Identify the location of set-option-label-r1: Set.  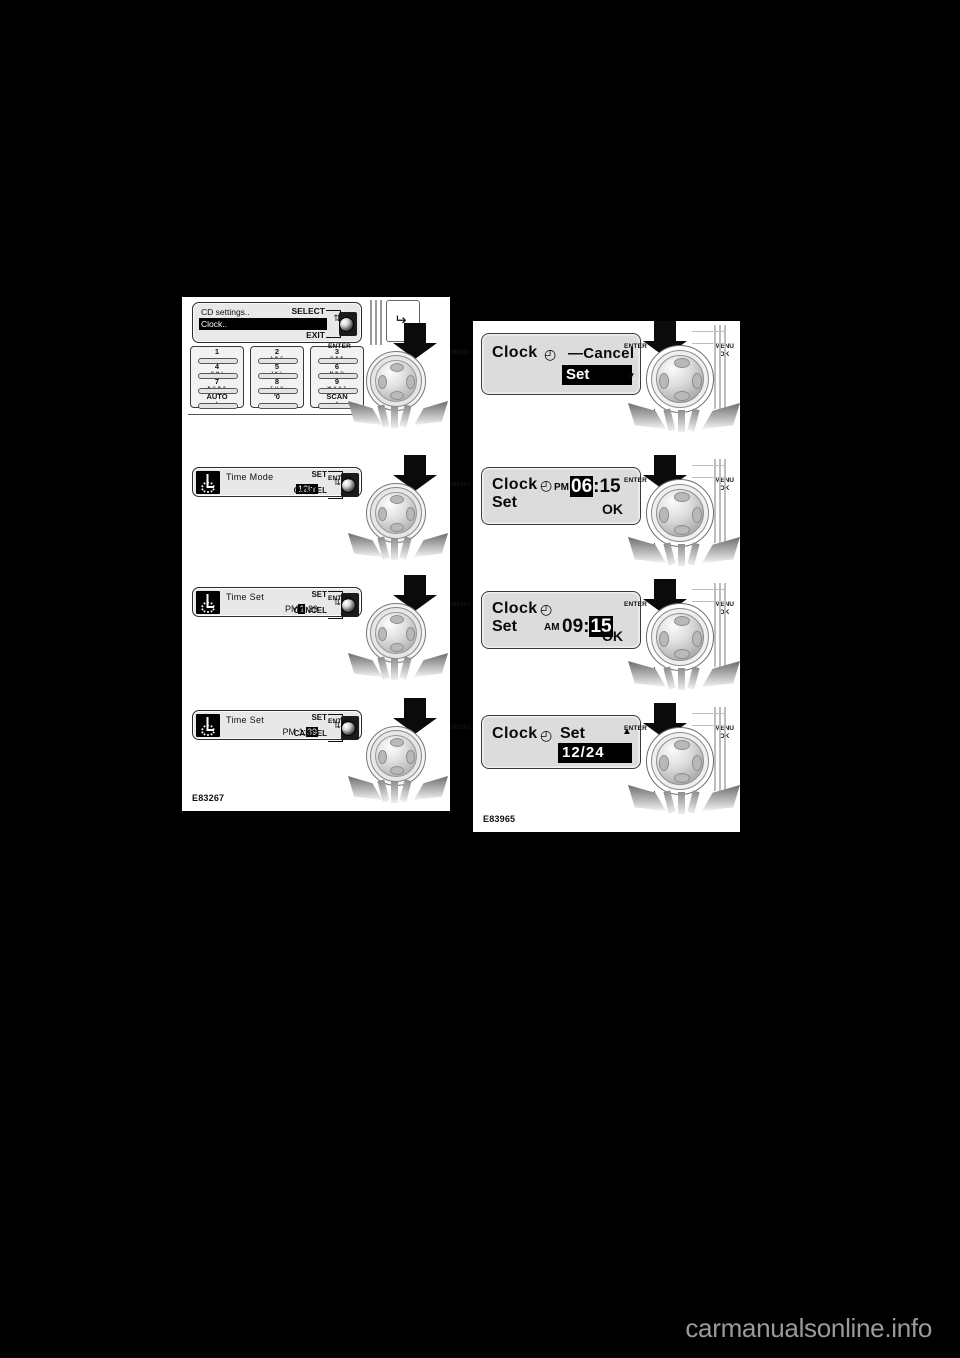
(578, 374).